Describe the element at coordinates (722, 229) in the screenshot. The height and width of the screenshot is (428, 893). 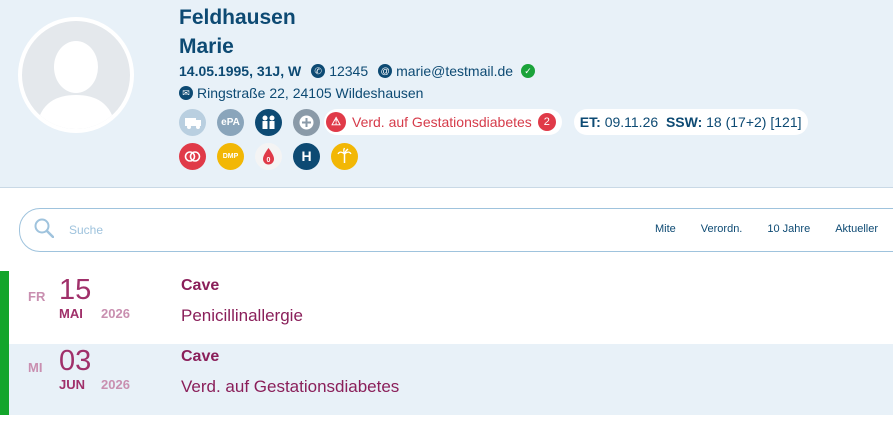
I see `filter-verordn: Verordn.` at that location.